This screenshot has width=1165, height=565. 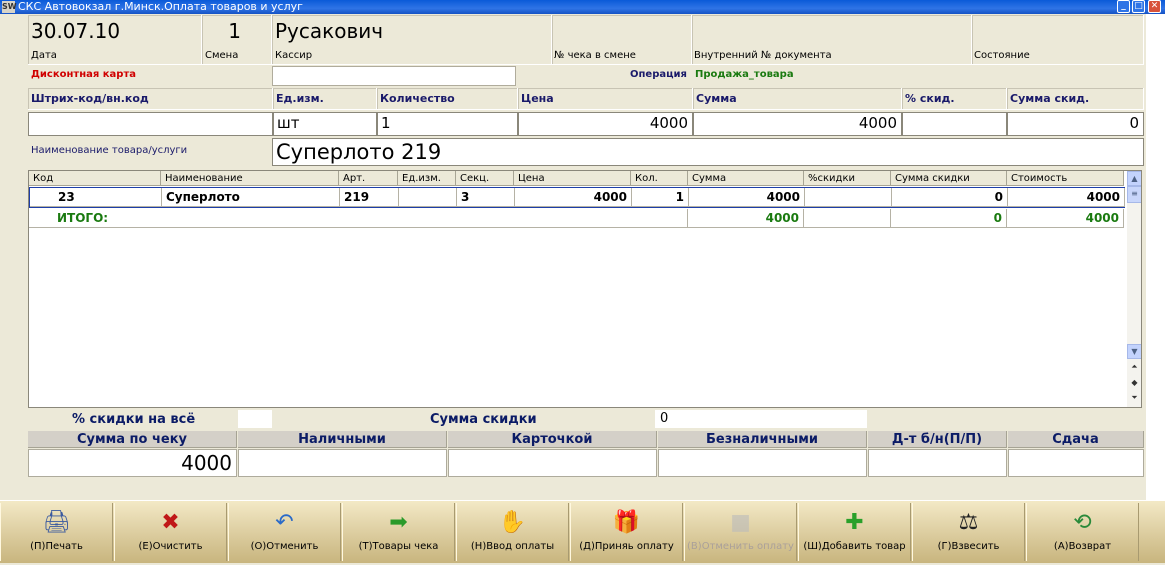 What do you see at coordinates (854, 546) in the screenshot?
I see `add-item-button-label: (Ш)Добавить товар` at bounding box center [854, 546].